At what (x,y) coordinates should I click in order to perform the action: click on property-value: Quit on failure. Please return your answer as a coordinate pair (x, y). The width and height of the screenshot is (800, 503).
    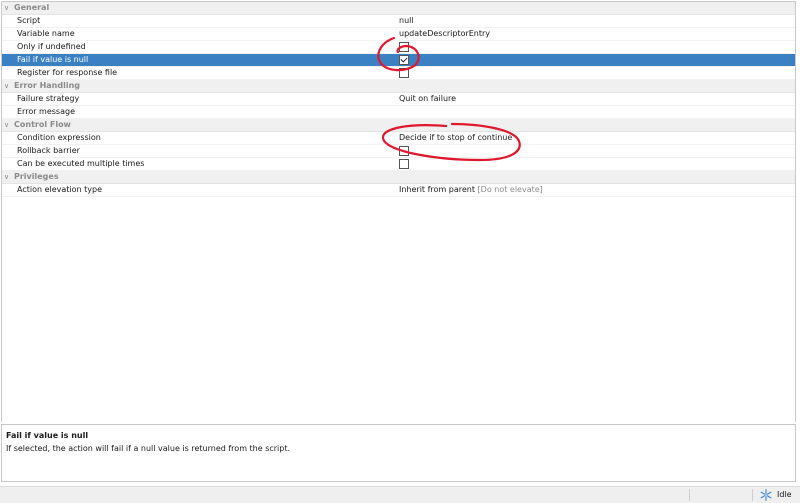
    Looking at the image, I should click on (427, 99).